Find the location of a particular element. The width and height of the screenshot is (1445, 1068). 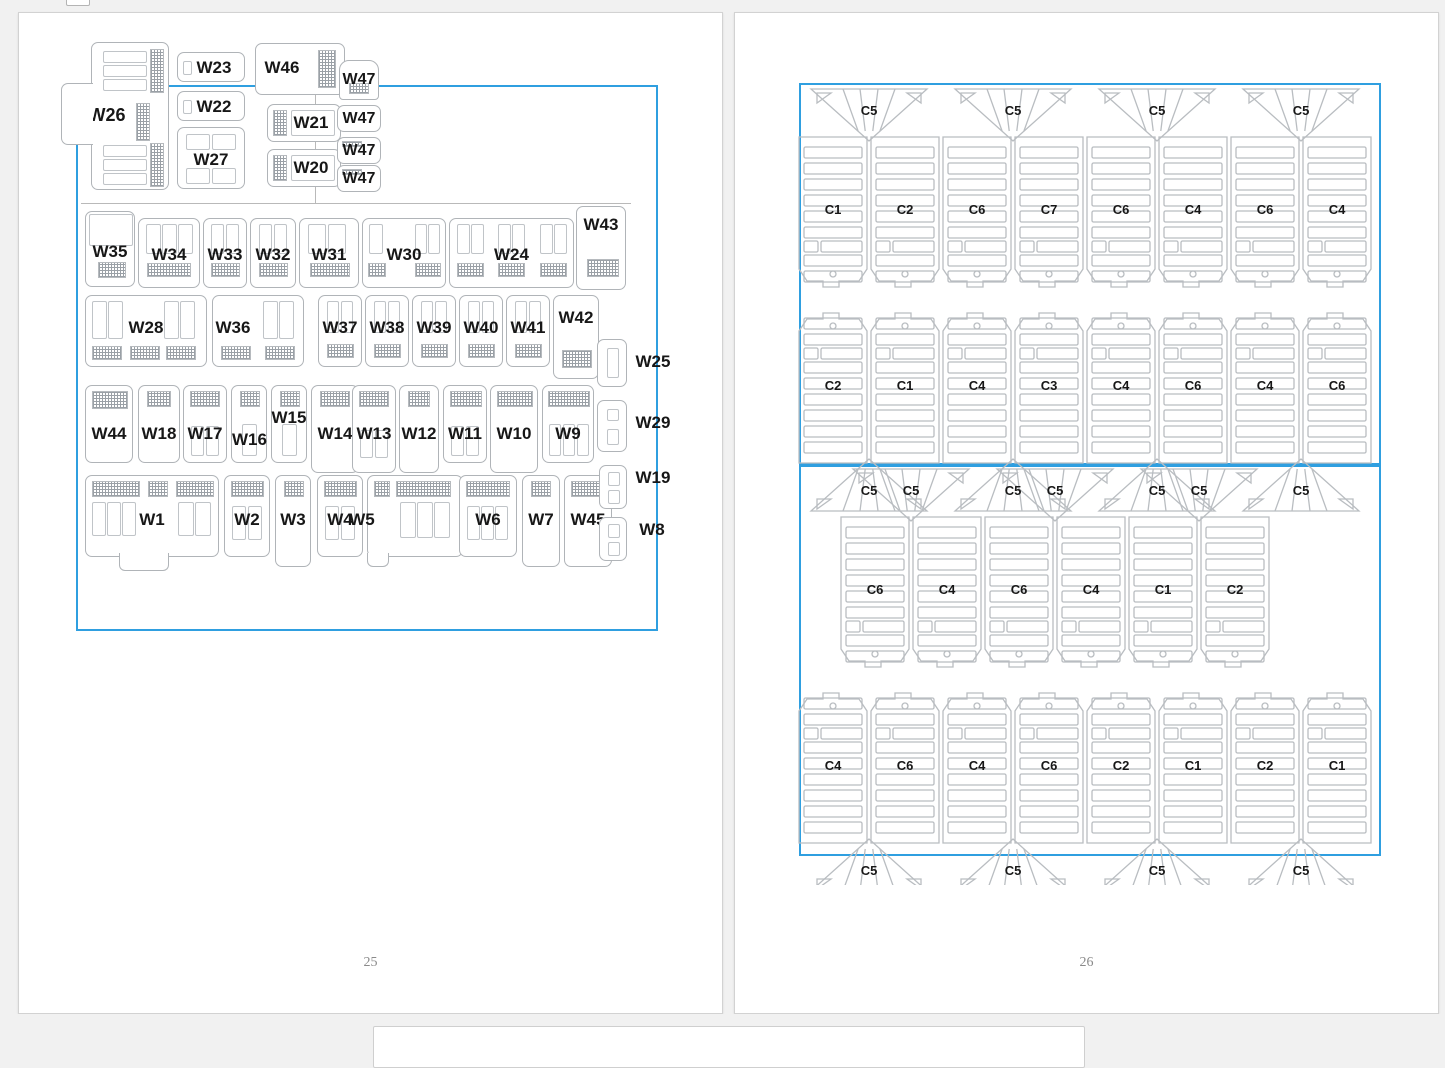

fuse-W34: W34 is located at coordinates (169, 253).